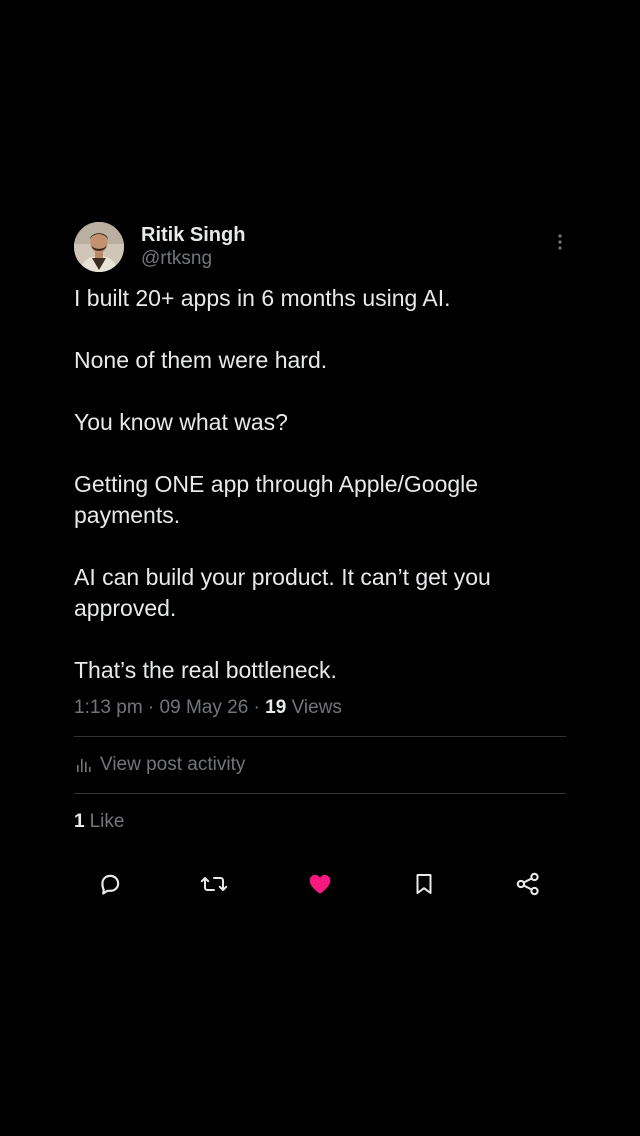 Image resolution: width=640 pixels, height=1136 pixels. What do you see at coordinates (181, 422) in the screenshot?
I see `post-paragraph: You know what was?` at bounding box center [181, 422].